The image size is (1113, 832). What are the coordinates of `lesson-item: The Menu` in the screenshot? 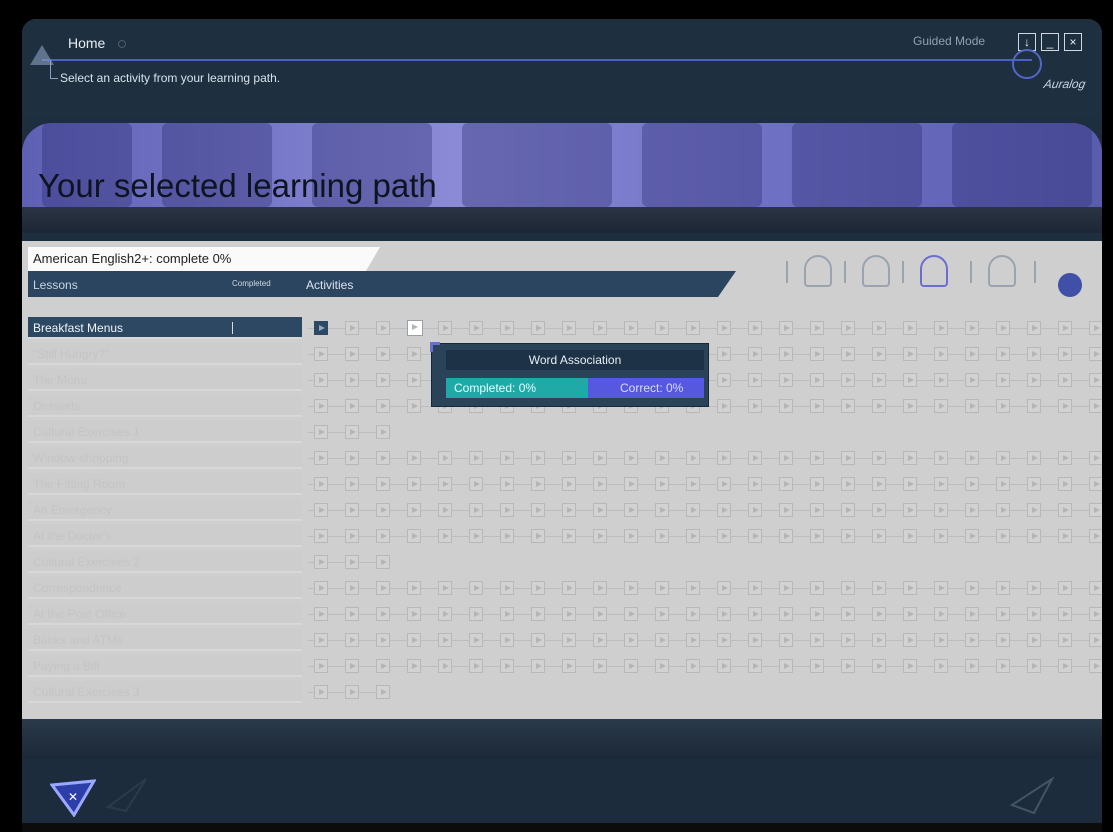 It's located at (165, 380).